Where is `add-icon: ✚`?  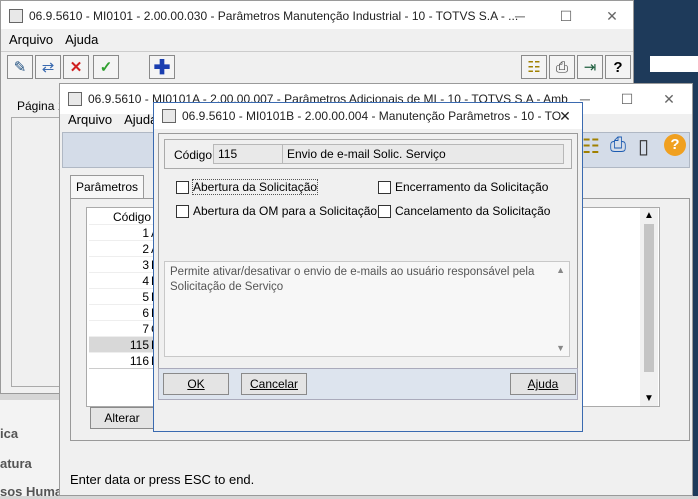
add-icon: ✚ is located at coordinates (162, 67).